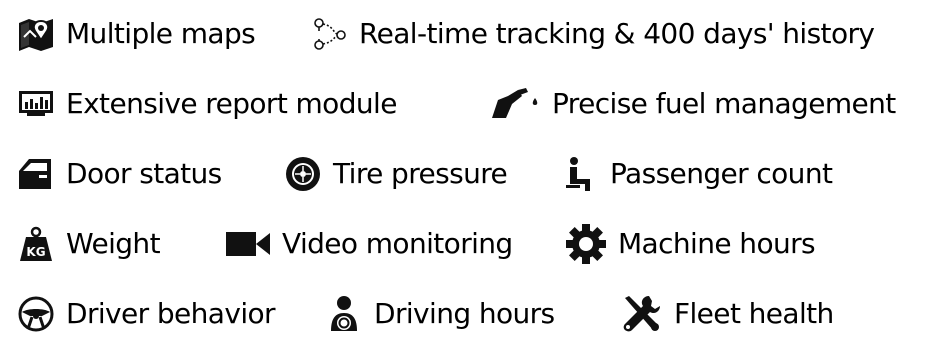 The width and height of the screenshot is (932, 350). What do you see at coordinates (641, 314) in the screenshot?
I see `wrench-screwdriver-icon` at bounding box center [641, 314].